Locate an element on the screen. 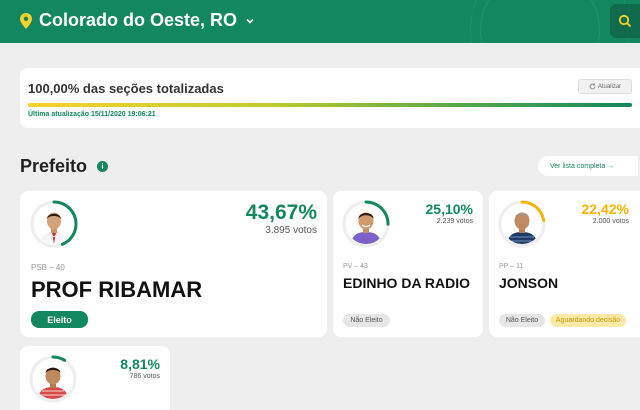  update-button: Atualizar is located at coordinates (605, 86).